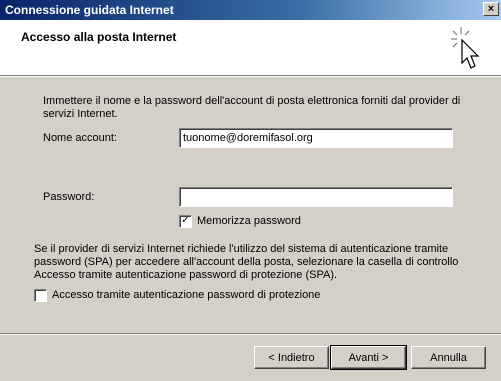  I want to click on footer-divider-highlight, so click(250, 334).